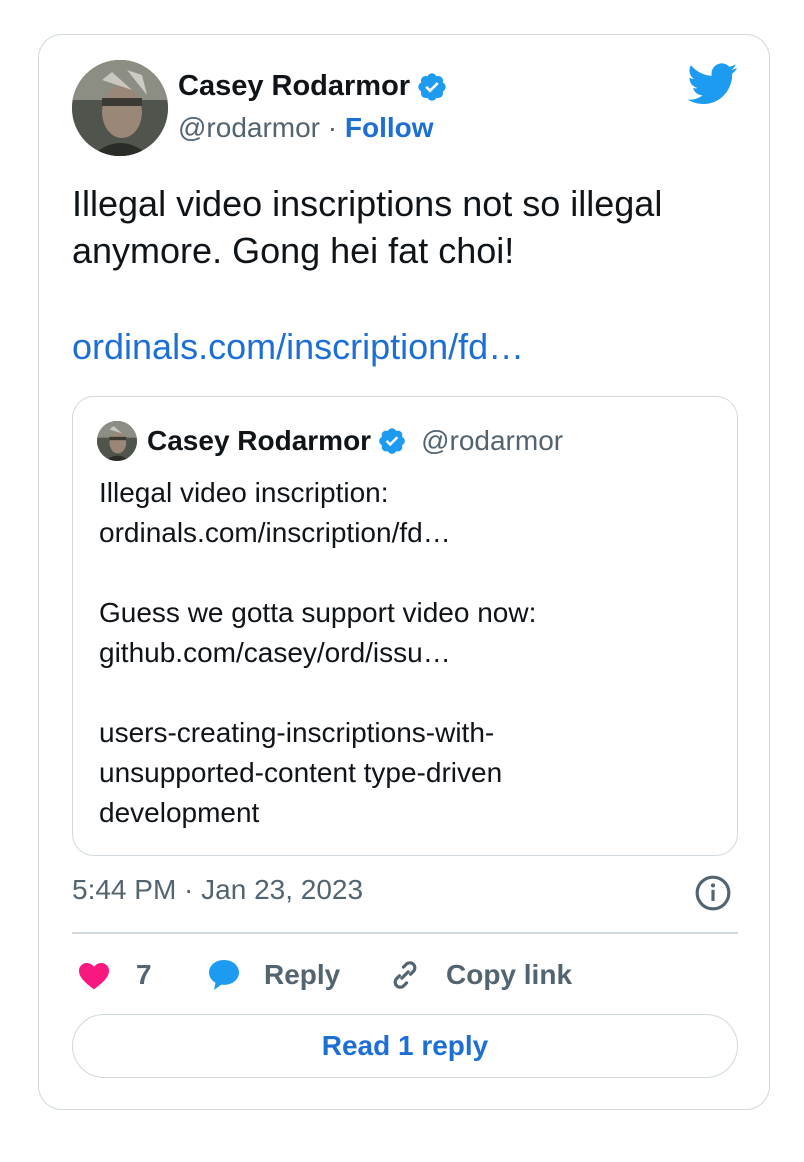  What do you see at coordinates (224, 975) in the screenshot?
I see `speech-bubble-icon` at bounding box center [224, 975].